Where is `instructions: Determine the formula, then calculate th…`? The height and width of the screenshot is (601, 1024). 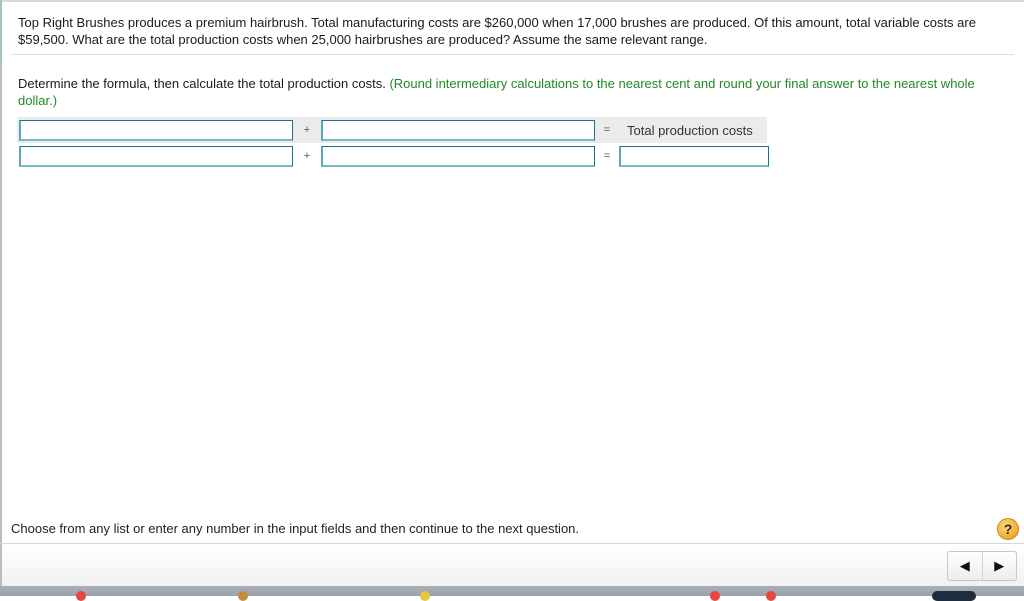
instructions: Determine the formula, then calculate th… is located at coordinates (515, 92).